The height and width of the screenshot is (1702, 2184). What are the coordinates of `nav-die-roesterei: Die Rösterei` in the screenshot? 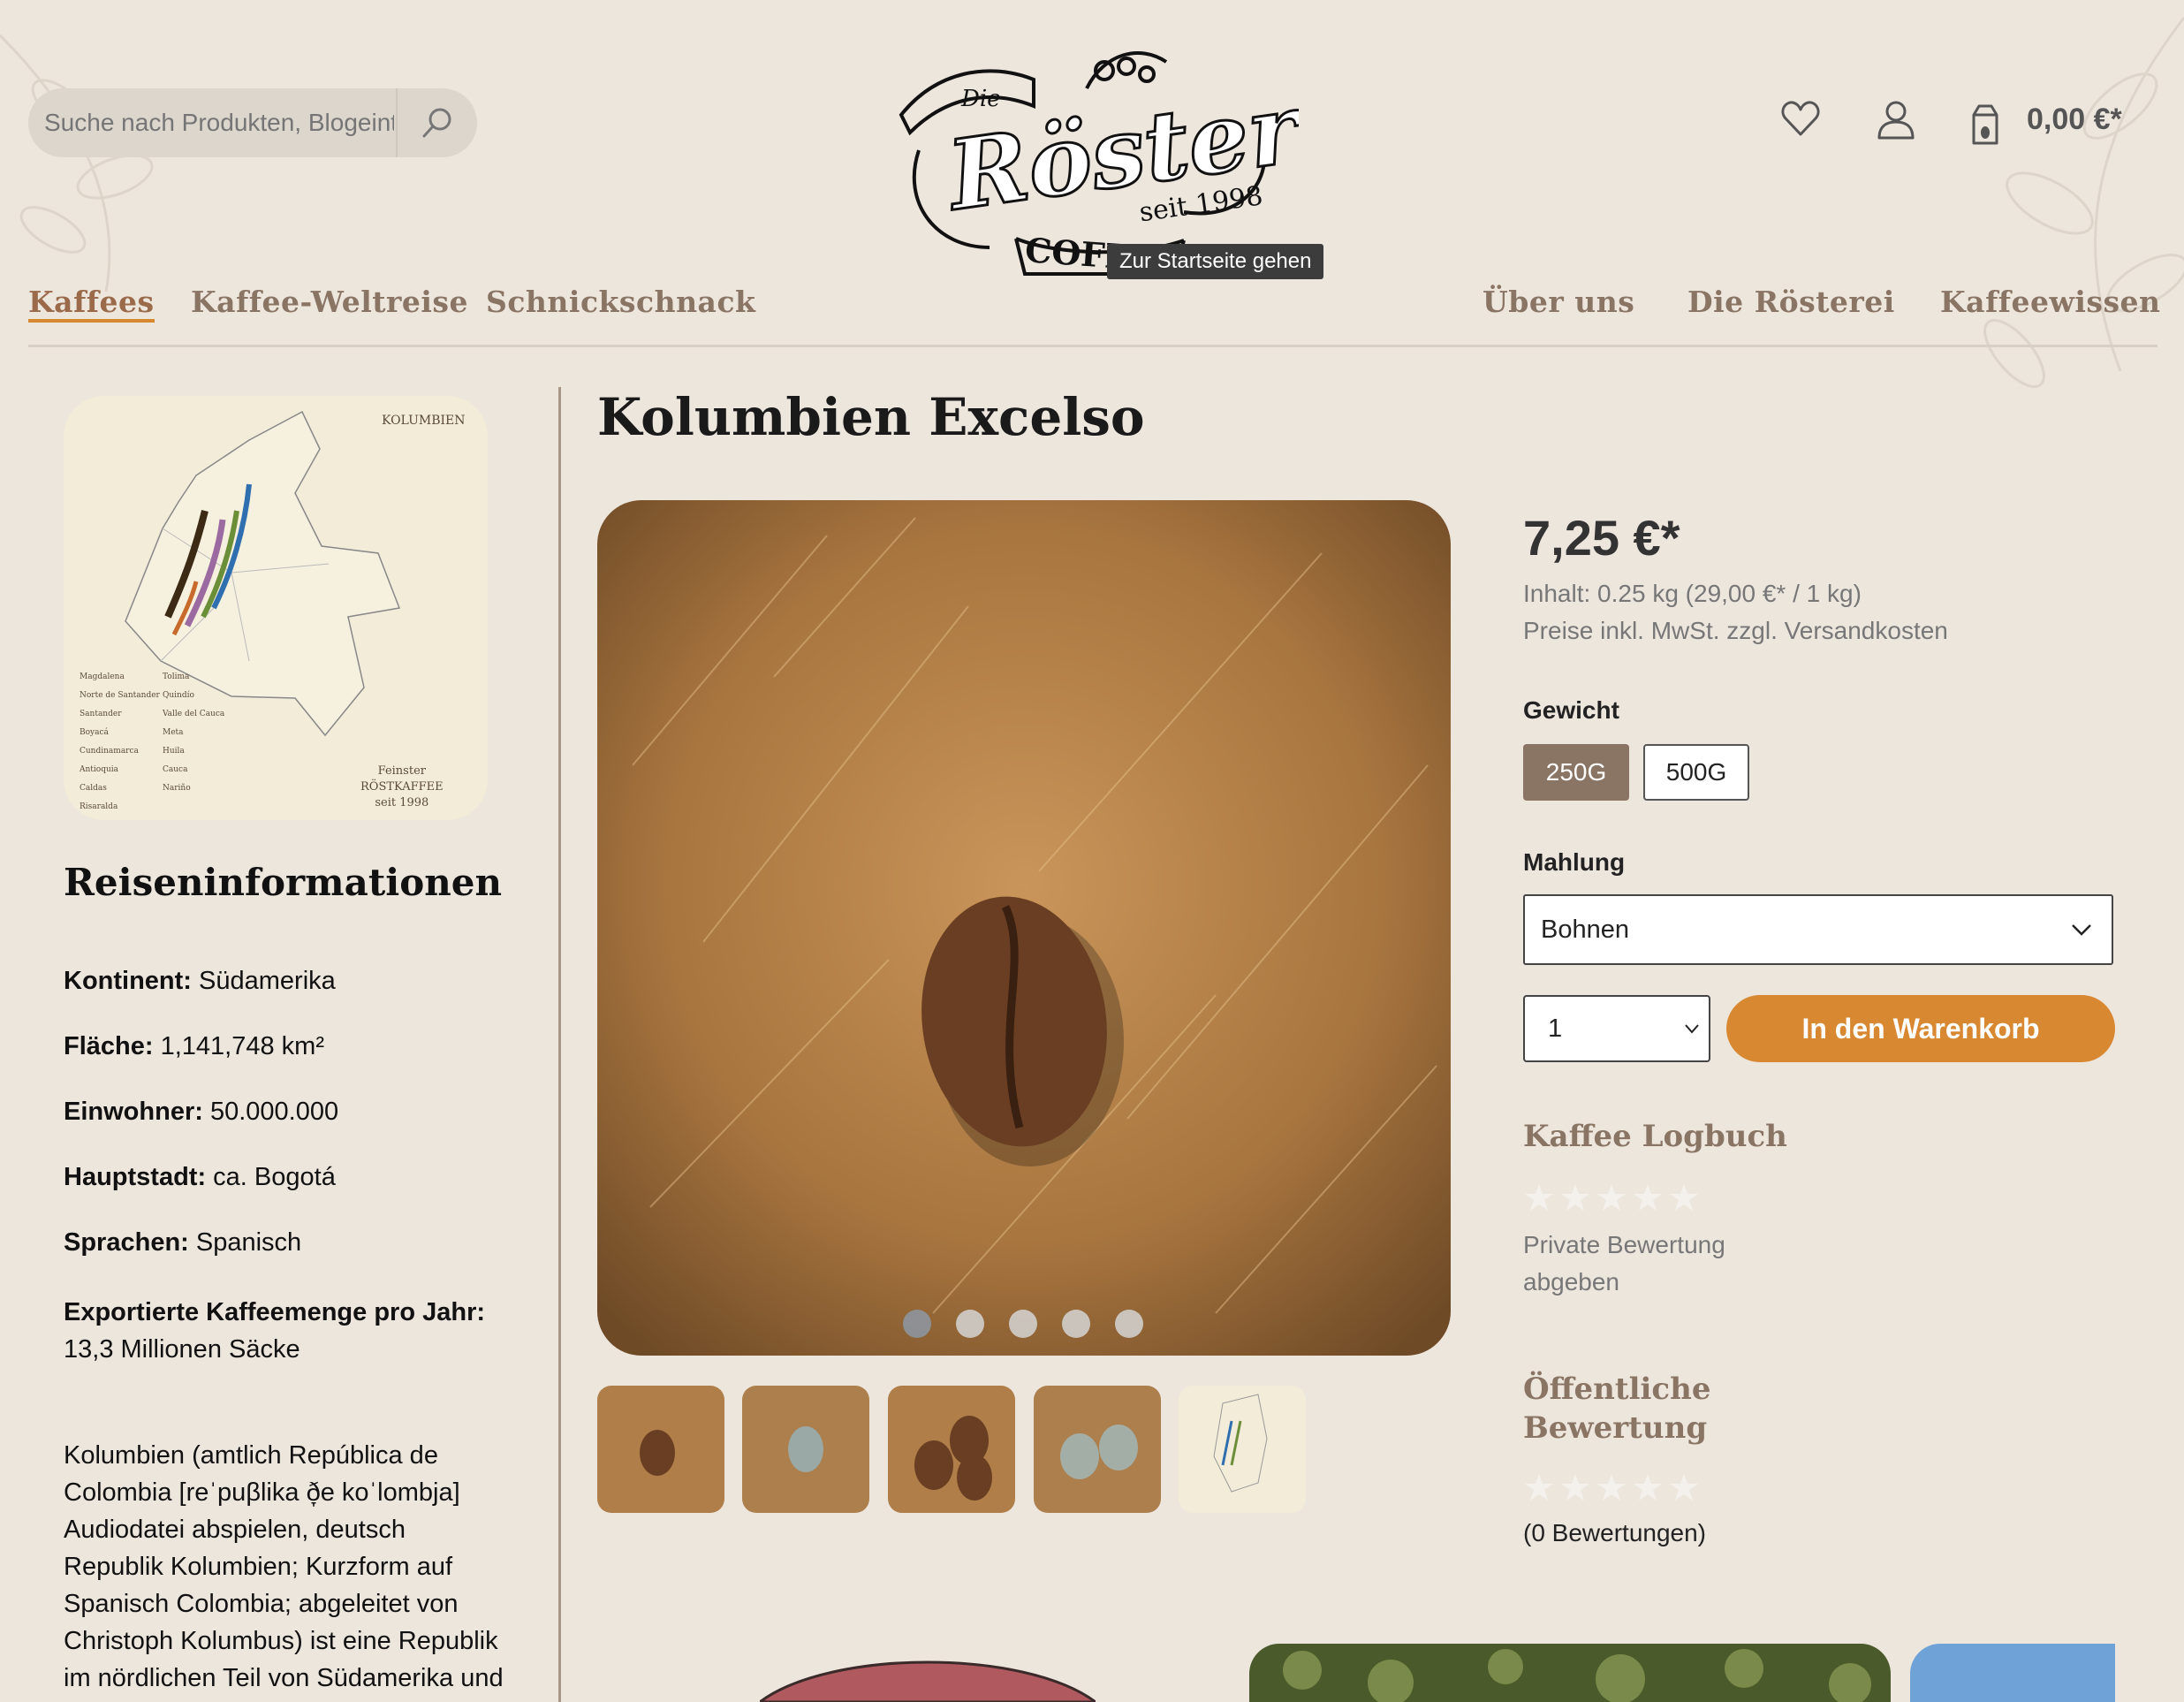 It's located at (1791, 302).